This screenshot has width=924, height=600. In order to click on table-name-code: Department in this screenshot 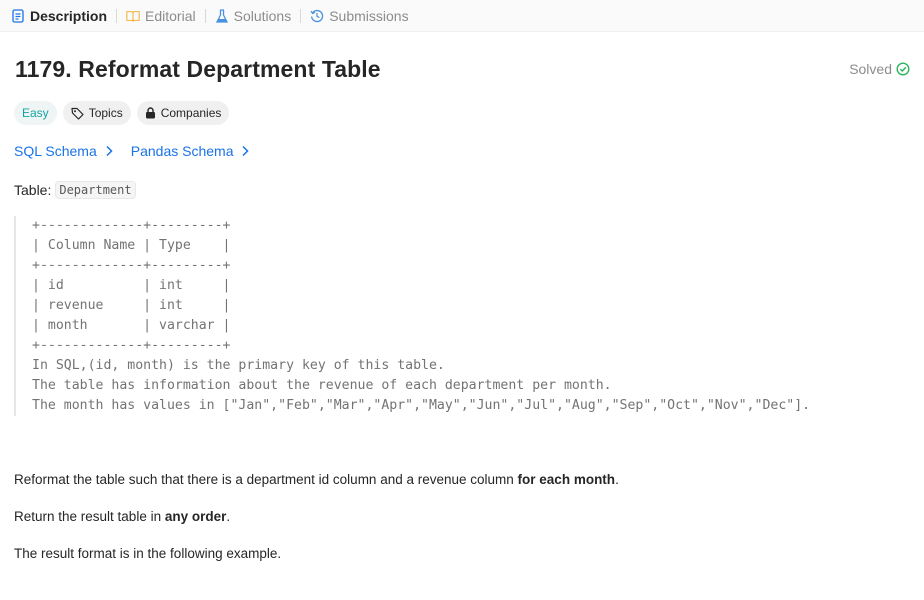, I will do `click(95, 190)`.